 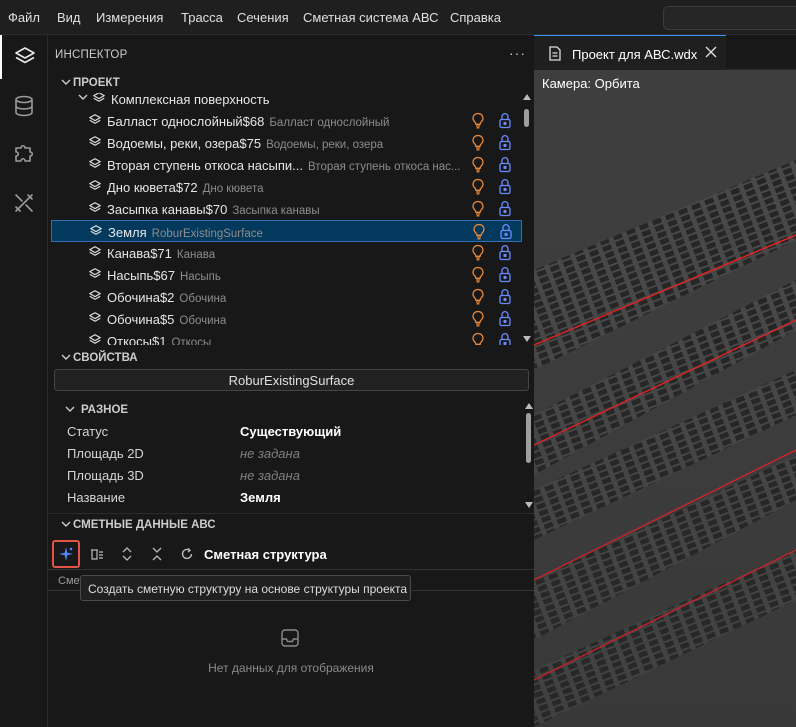 What do you see at coordinates (96, 83) in the screenshot?
I see `project-section-title: ПРОЕКТ` at bounding box center [96, 83].